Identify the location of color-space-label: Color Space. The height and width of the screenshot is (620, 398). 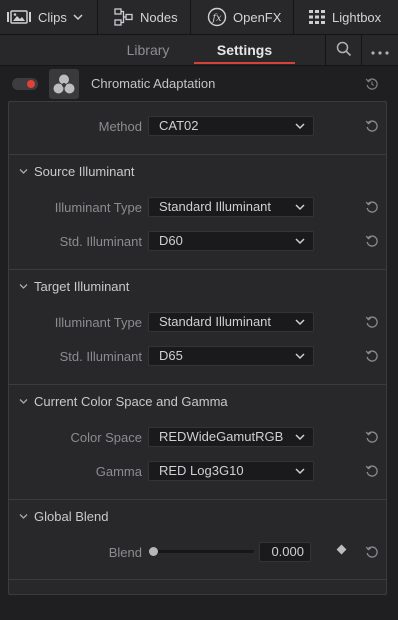
(106, 437).